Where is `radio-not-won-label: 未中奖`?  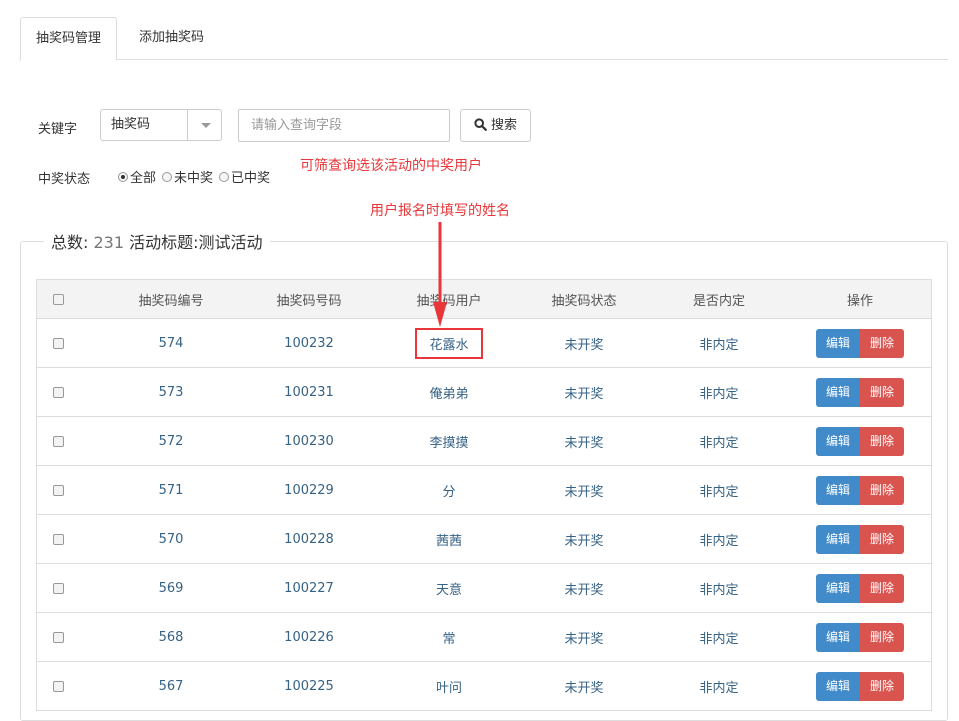
radio-not-won-label: 未中奖 is located at coordinates (194, 178).